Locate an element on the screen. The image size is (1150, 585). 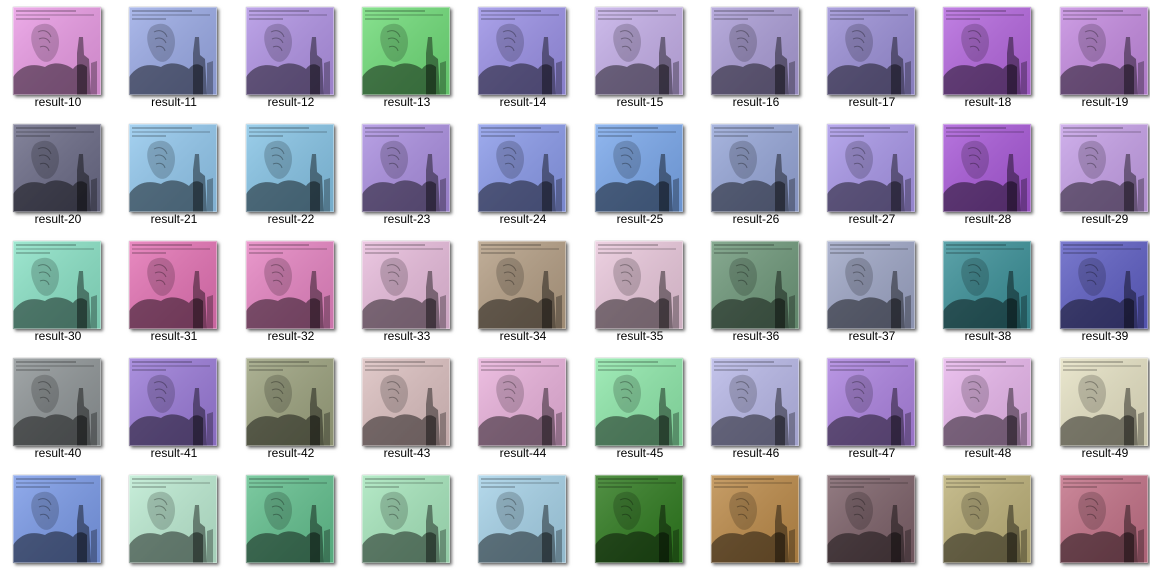
file-item: result-28 is located at coordinates (988, 175).